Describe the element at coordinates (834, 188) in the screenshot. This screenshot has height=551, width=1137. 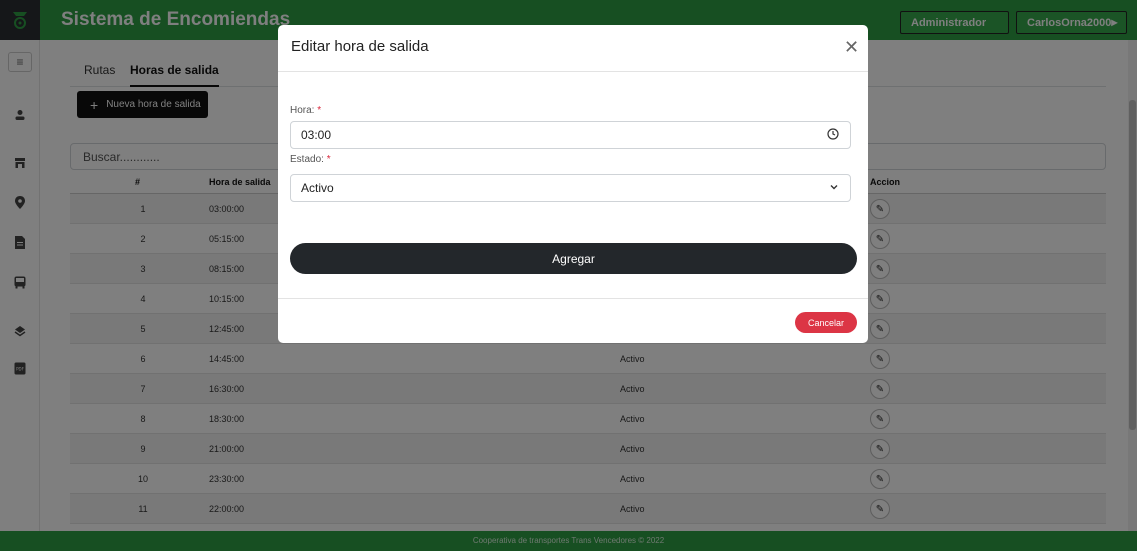
I see `chevron-down-icon` at that location.